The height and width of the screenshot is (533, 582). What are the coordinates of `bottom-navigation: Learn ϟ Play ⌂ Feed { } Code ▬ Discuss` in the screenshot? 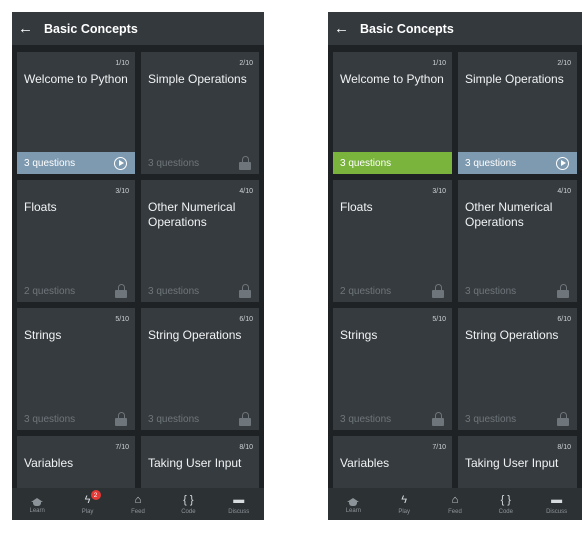 It's located at (455, 504).